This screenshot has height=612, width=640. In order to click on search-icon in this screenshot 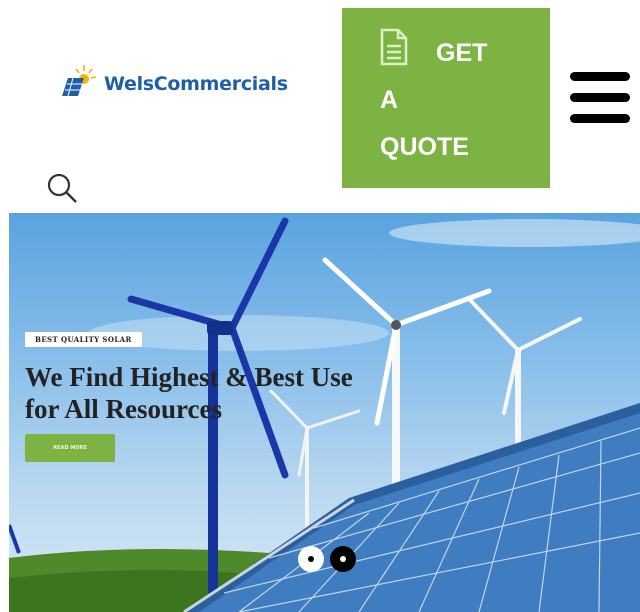, I will do `click(62, 188)`.